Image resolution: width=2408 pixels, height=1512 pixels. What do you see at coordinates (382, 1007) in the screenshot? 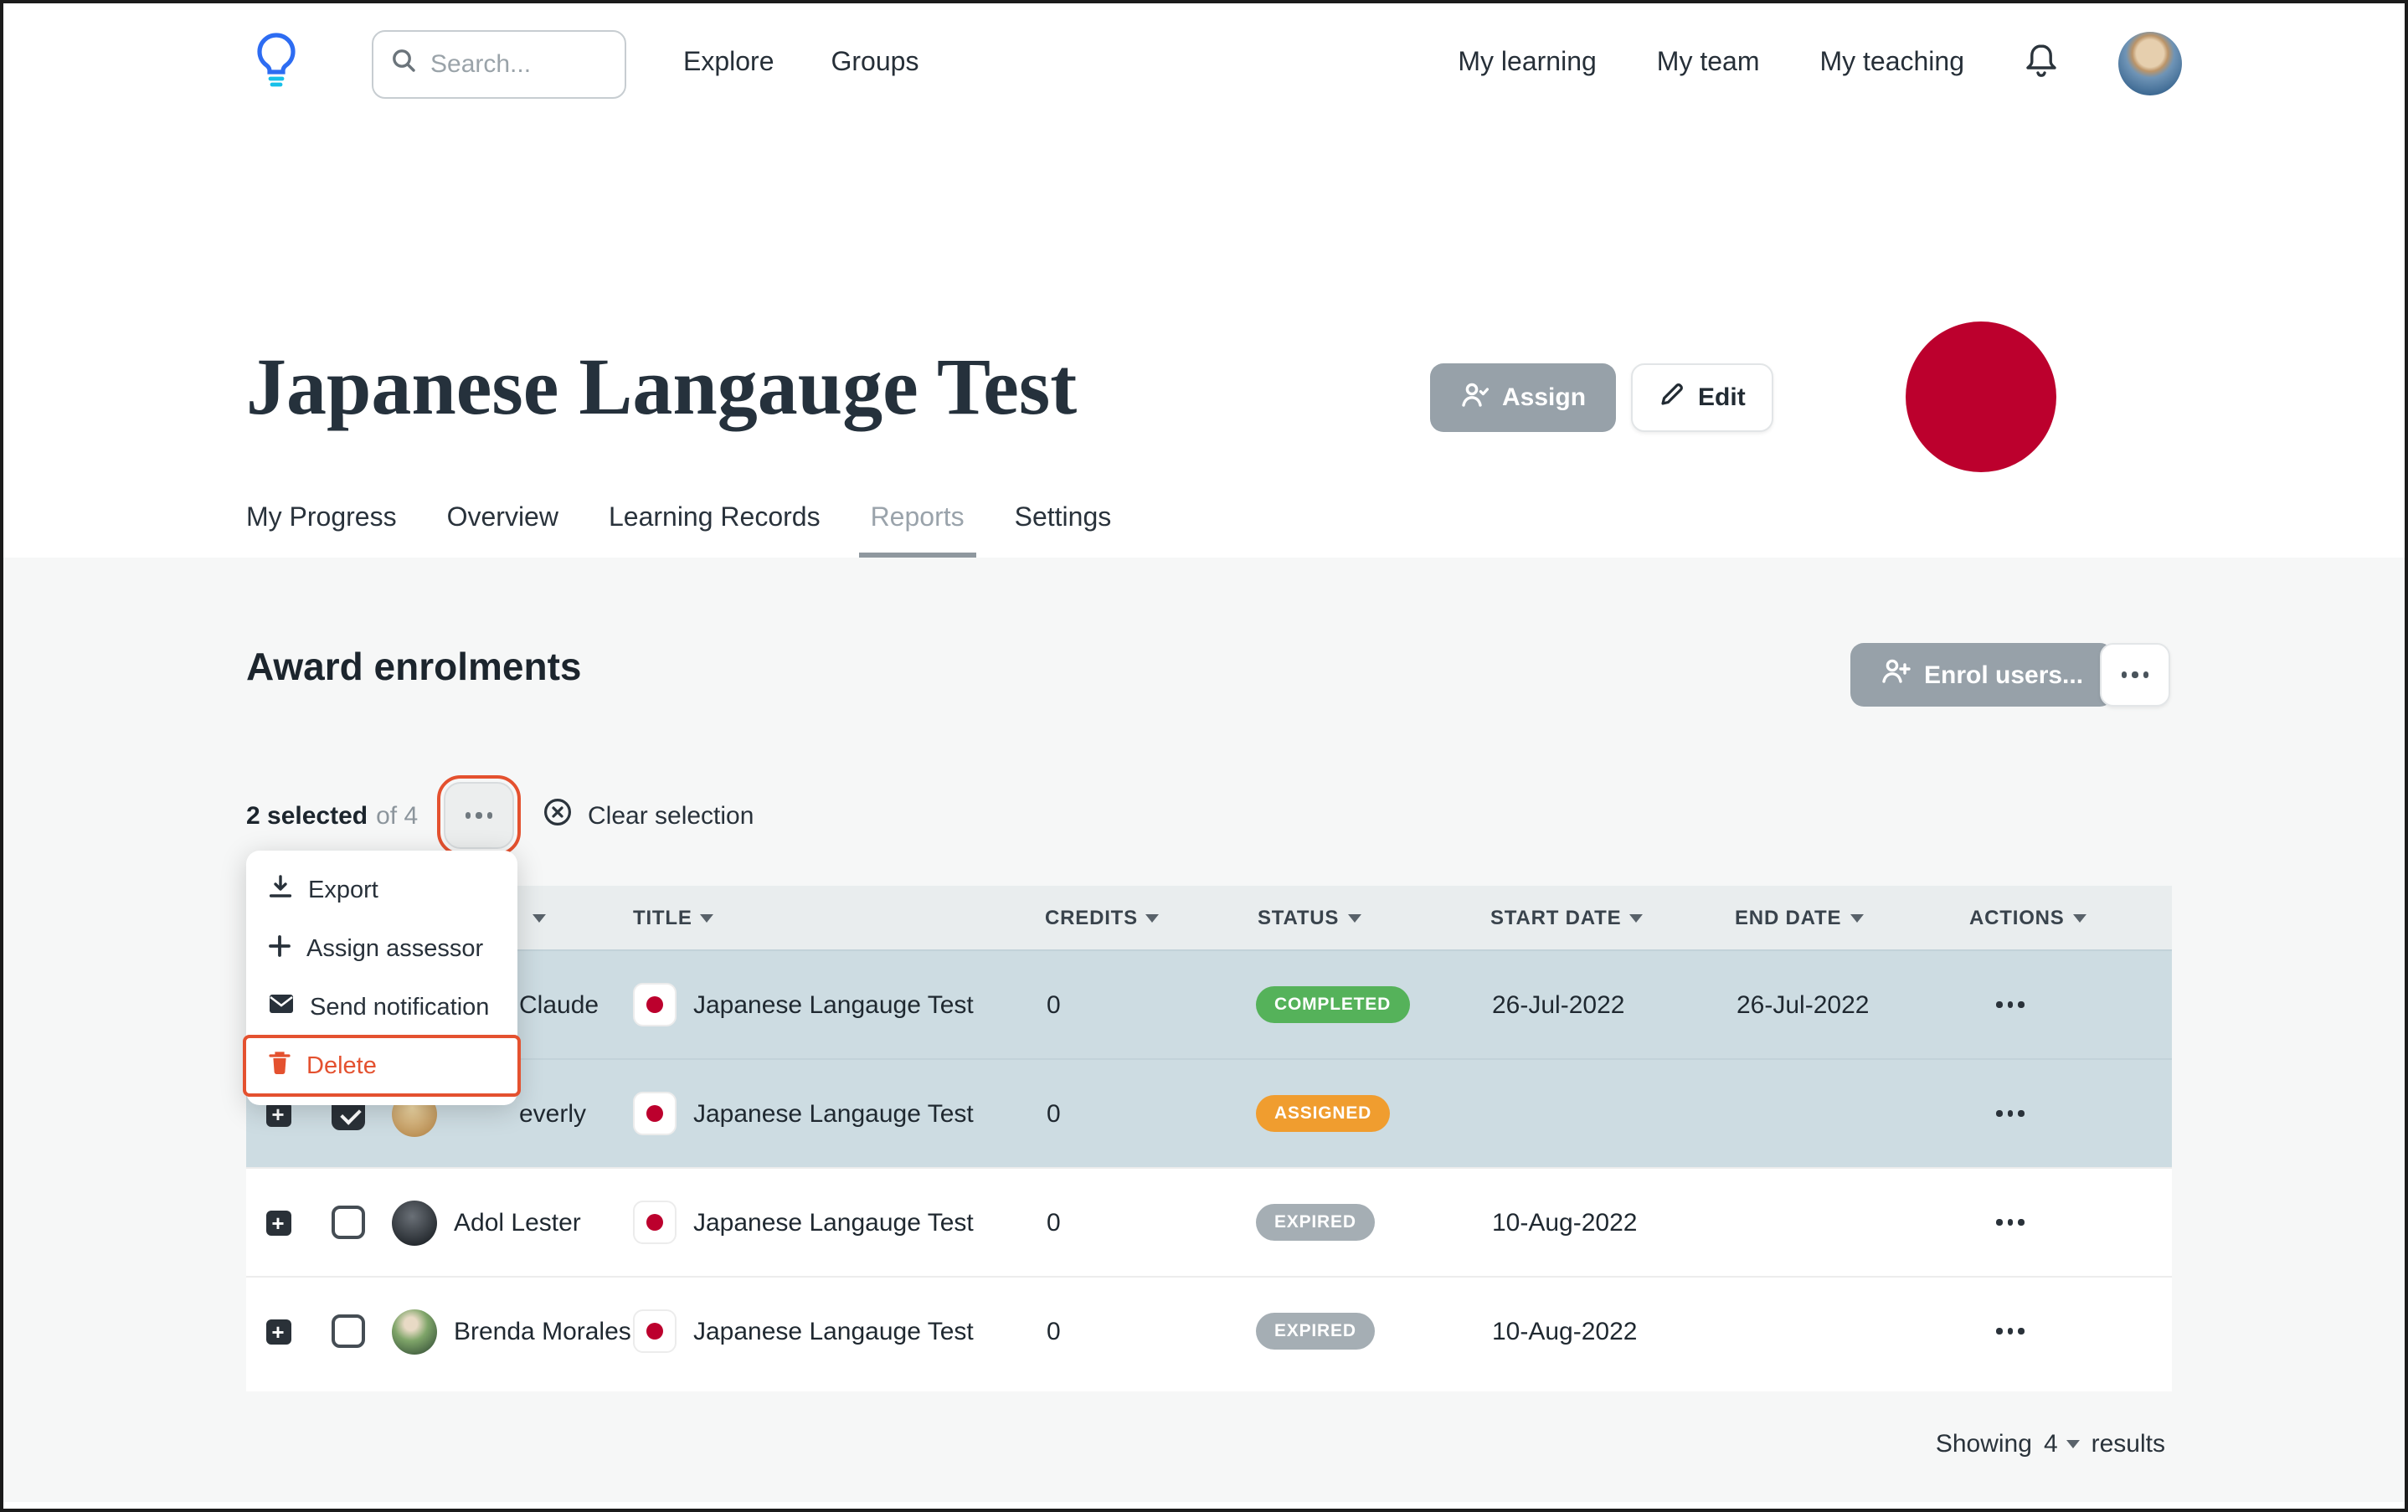
I see `menu-item-send-notification: Send notification` at bounding box center [382, 1007].